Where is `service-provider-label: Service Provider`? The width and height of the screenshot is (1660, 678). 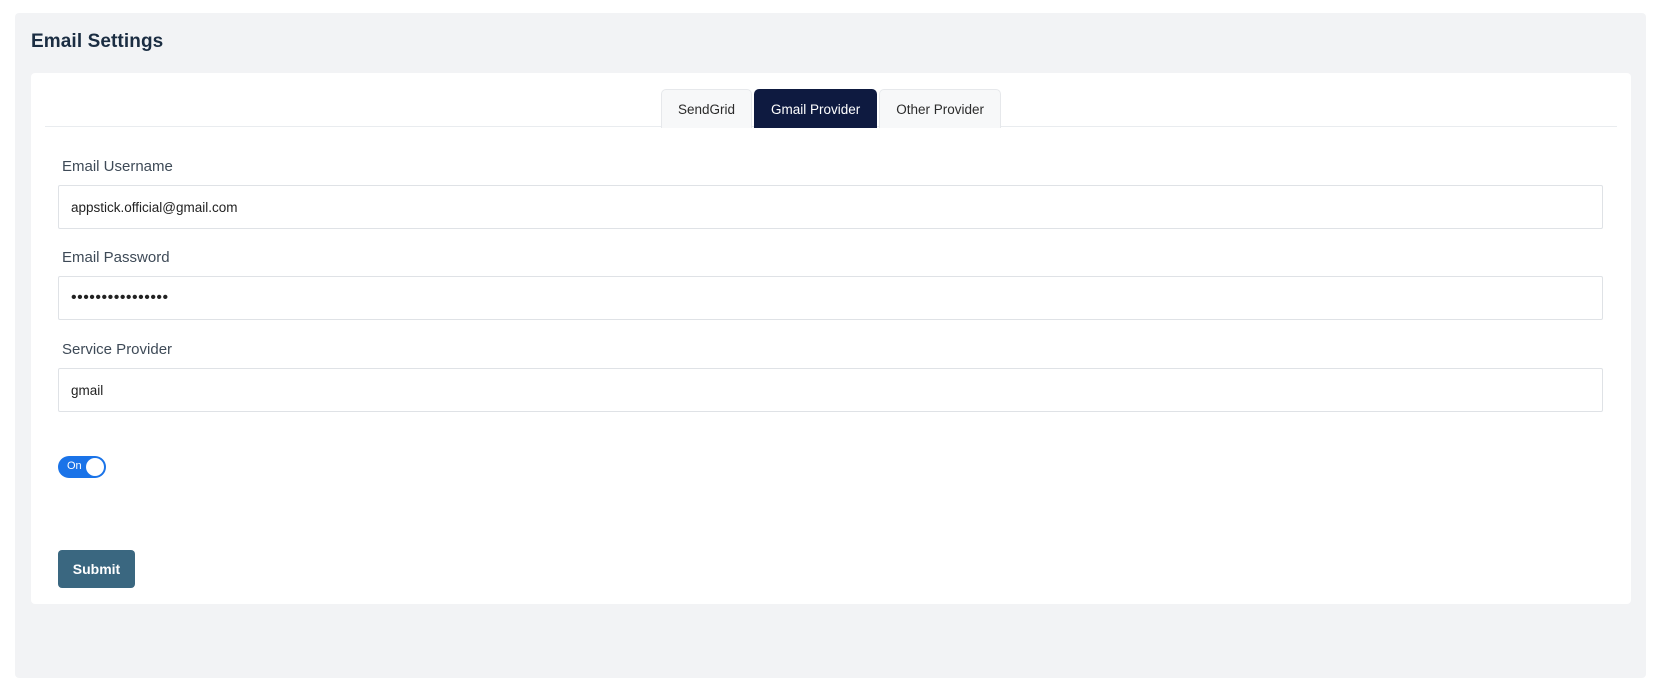
service-provider-label: Service Provider is located at coordinates (117, 349).